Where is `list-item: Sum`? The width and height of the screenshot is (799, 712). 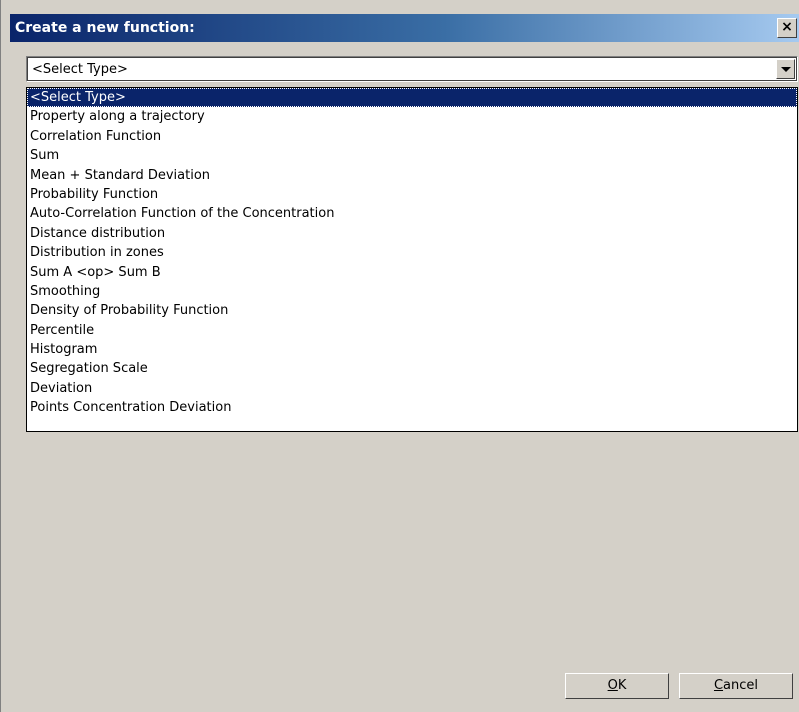 list-item: Sum is located at coordinates (412, 155).